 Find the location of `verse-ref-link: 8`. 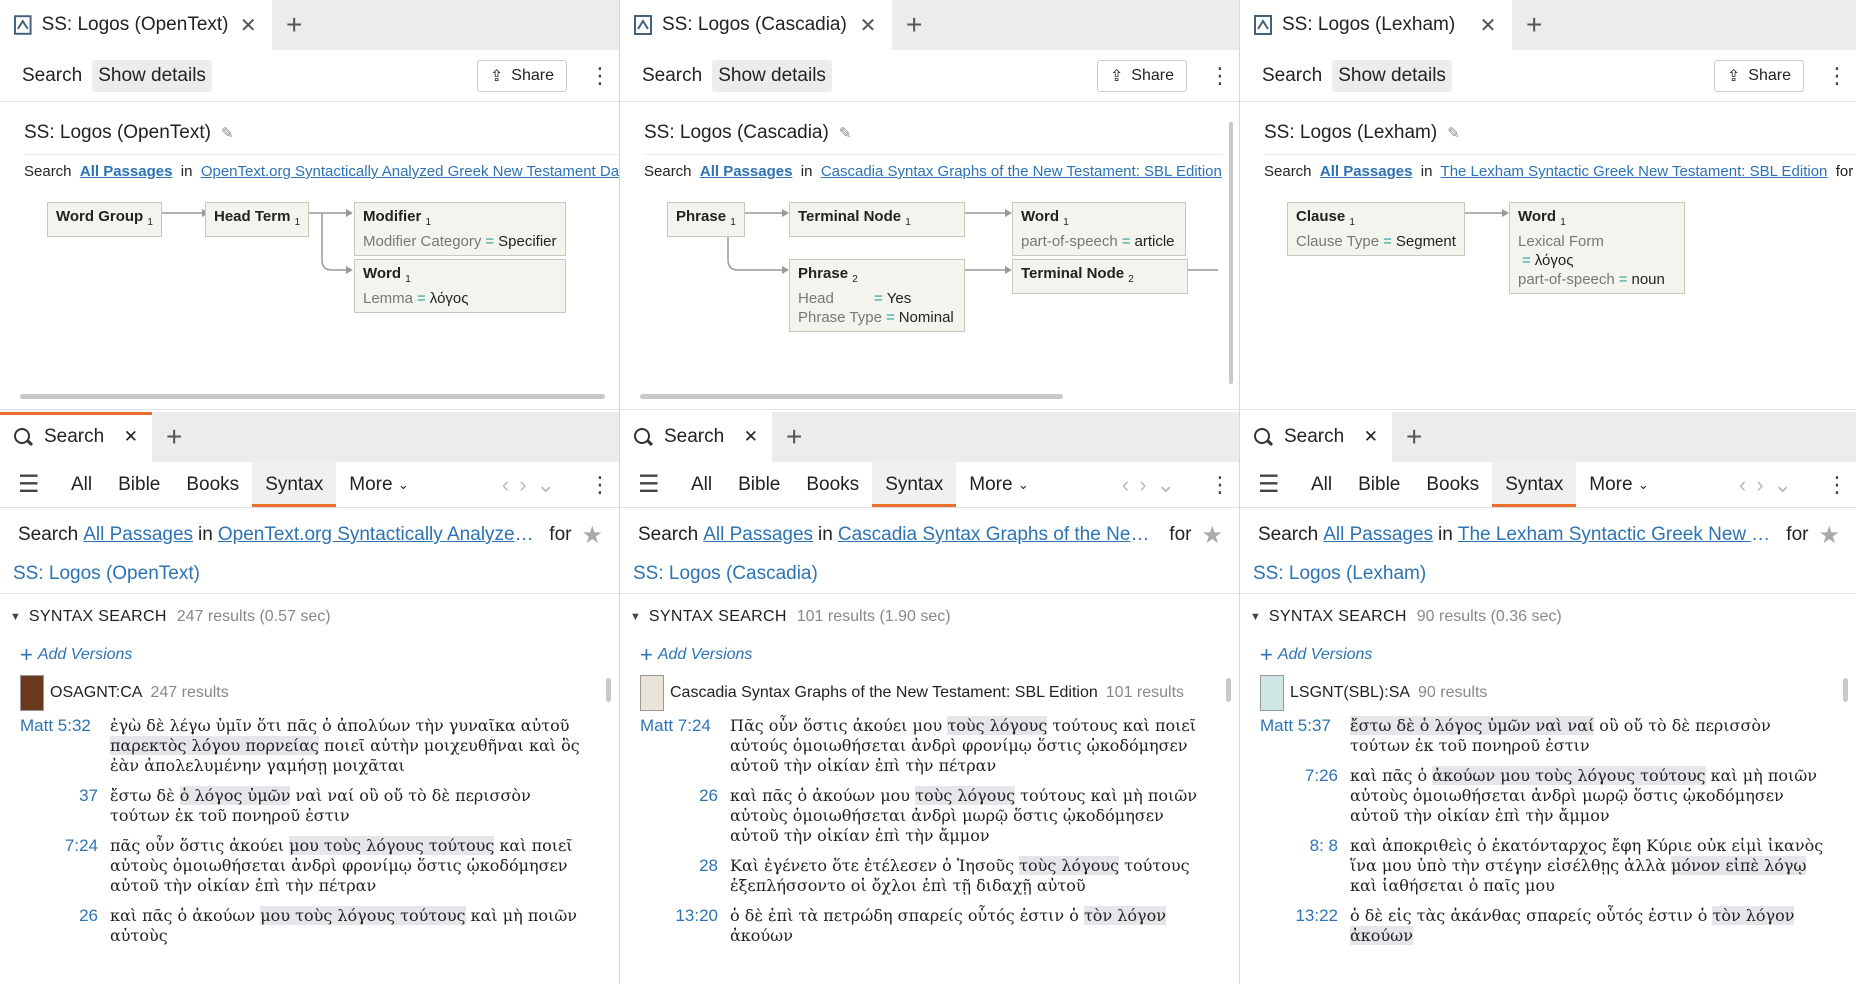

verse-ref-link: 8 is located at coordinates (1305, 866).